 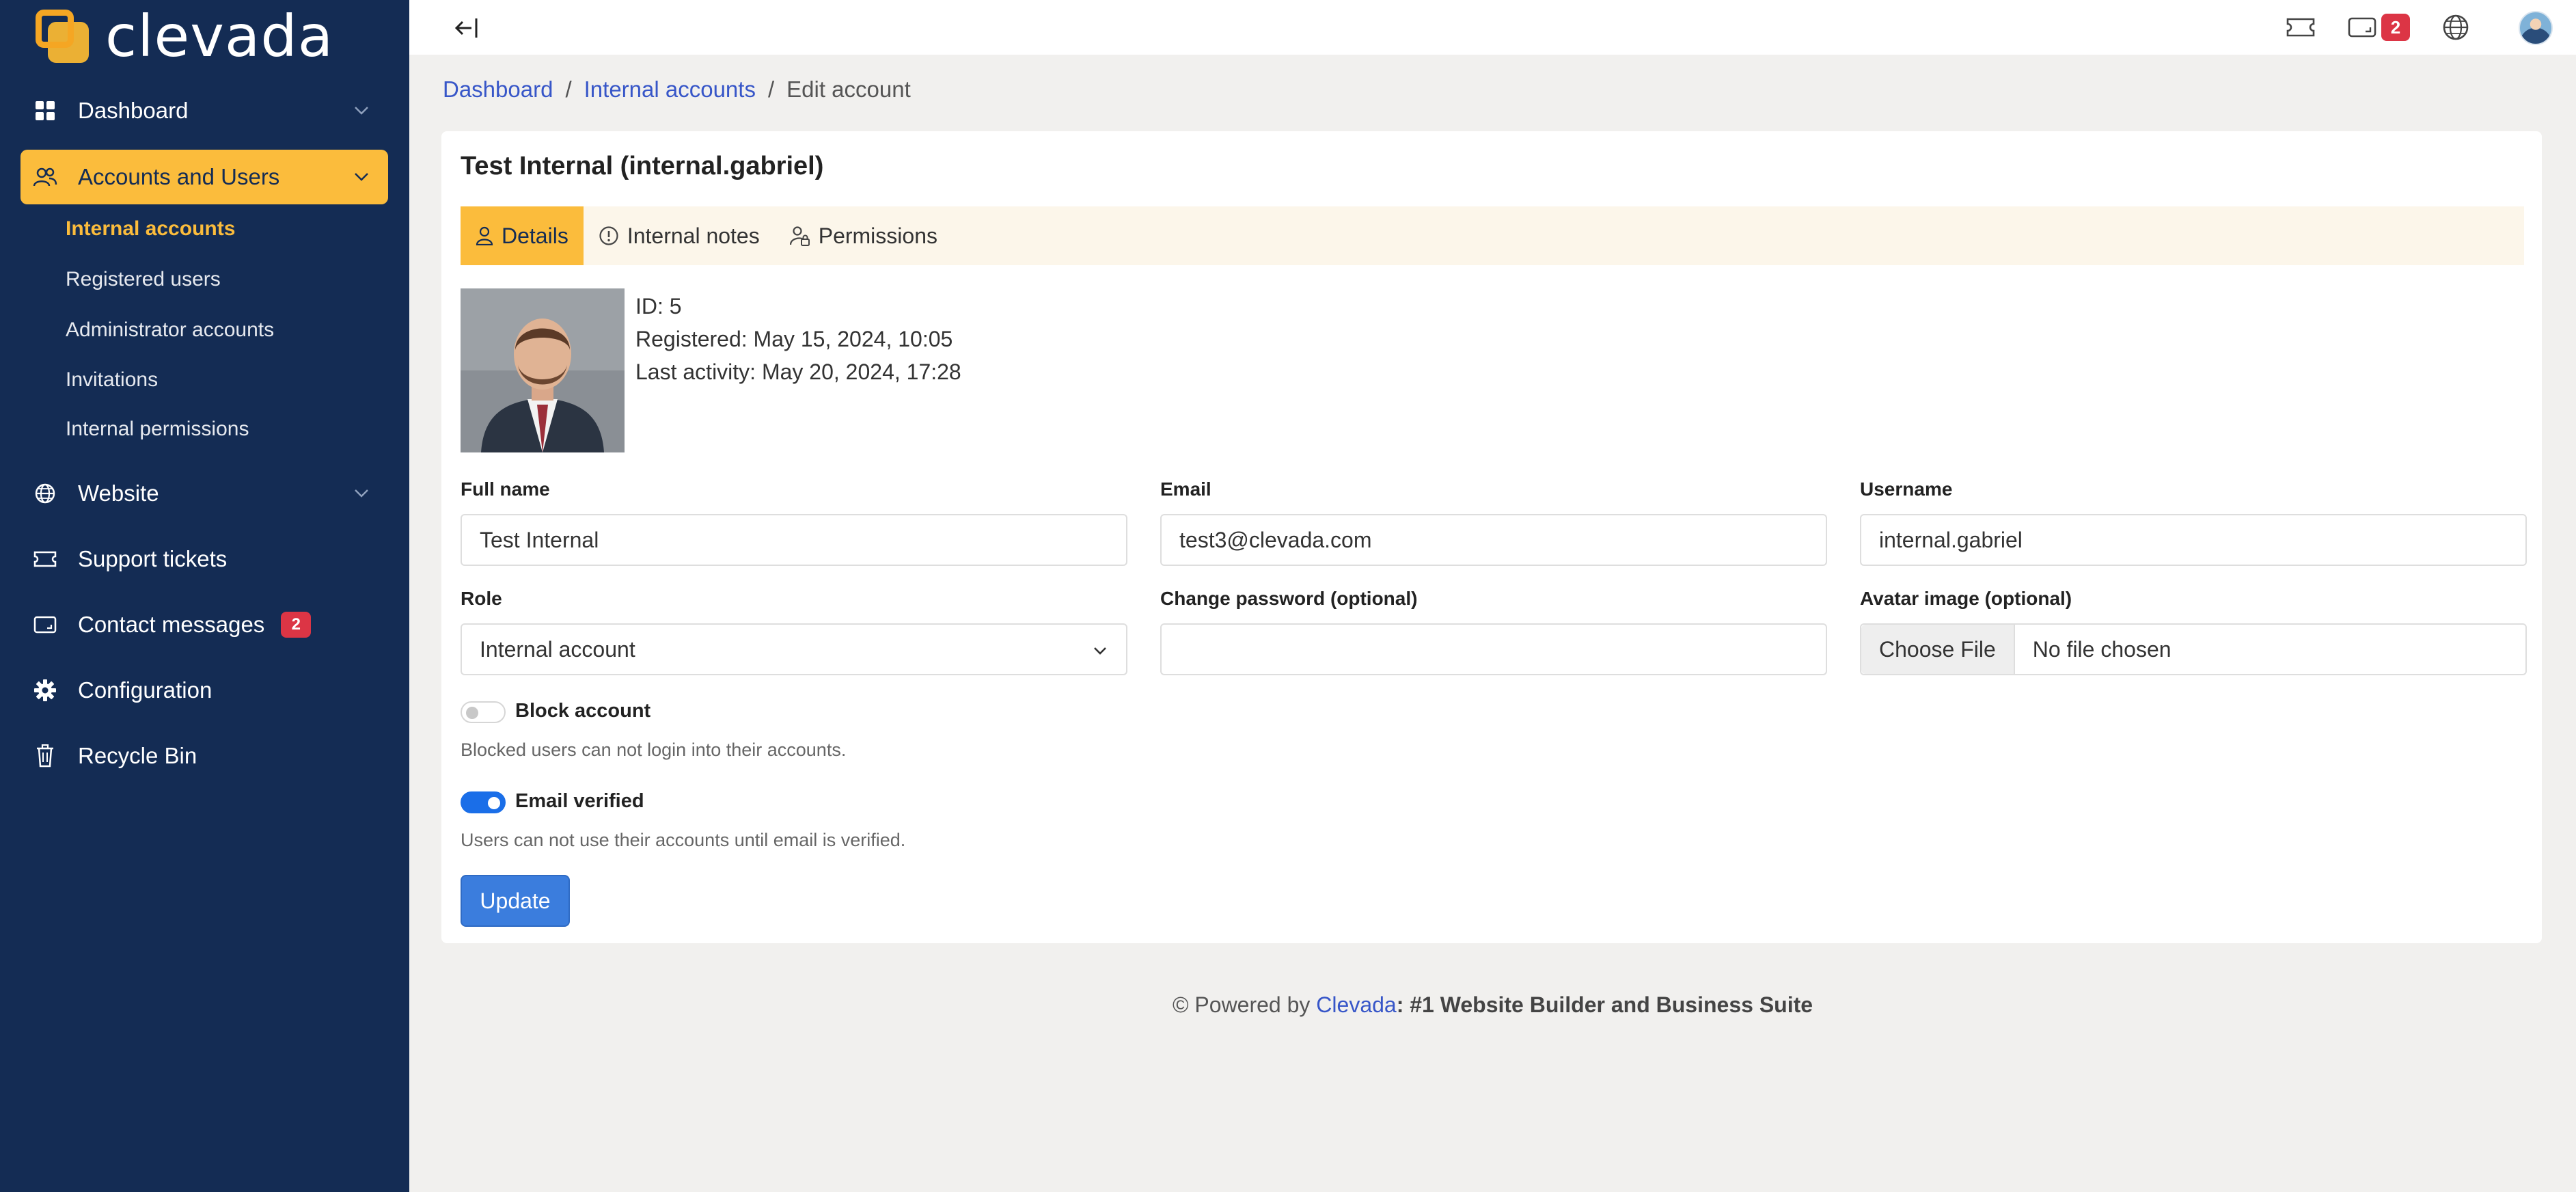 What do you see at coordinates (1241, 1005) in the screenshot?
I see `footer-prefix: © Powered by` at bounding box center [1241, 1005].